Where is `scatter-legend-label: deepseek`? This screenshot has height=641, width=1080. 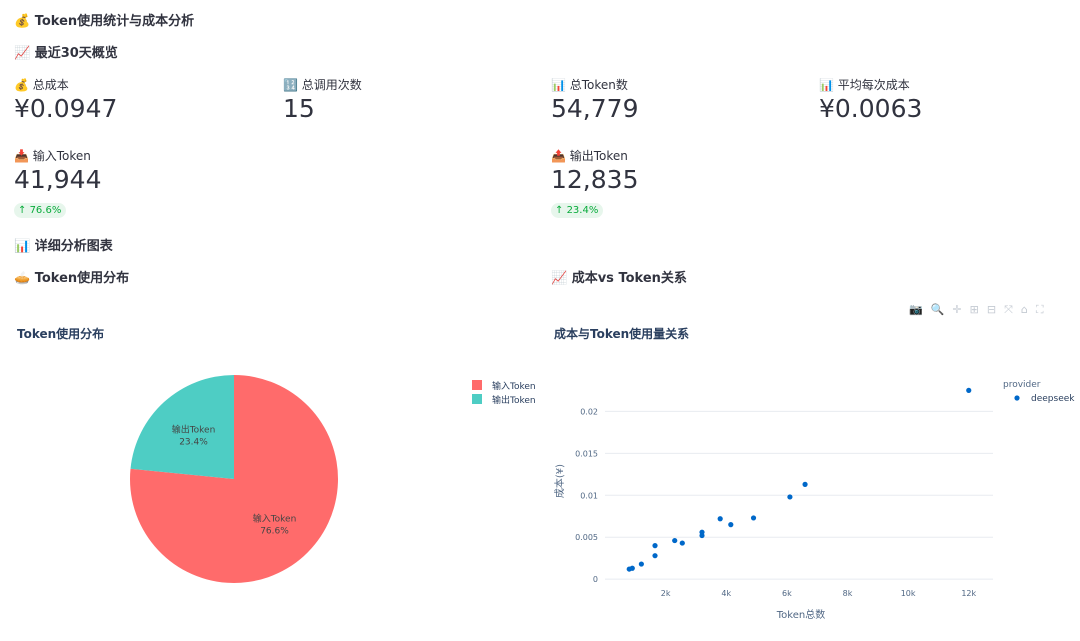
scatter-legend-label: deepseek is located at coordinates (1053, 399).